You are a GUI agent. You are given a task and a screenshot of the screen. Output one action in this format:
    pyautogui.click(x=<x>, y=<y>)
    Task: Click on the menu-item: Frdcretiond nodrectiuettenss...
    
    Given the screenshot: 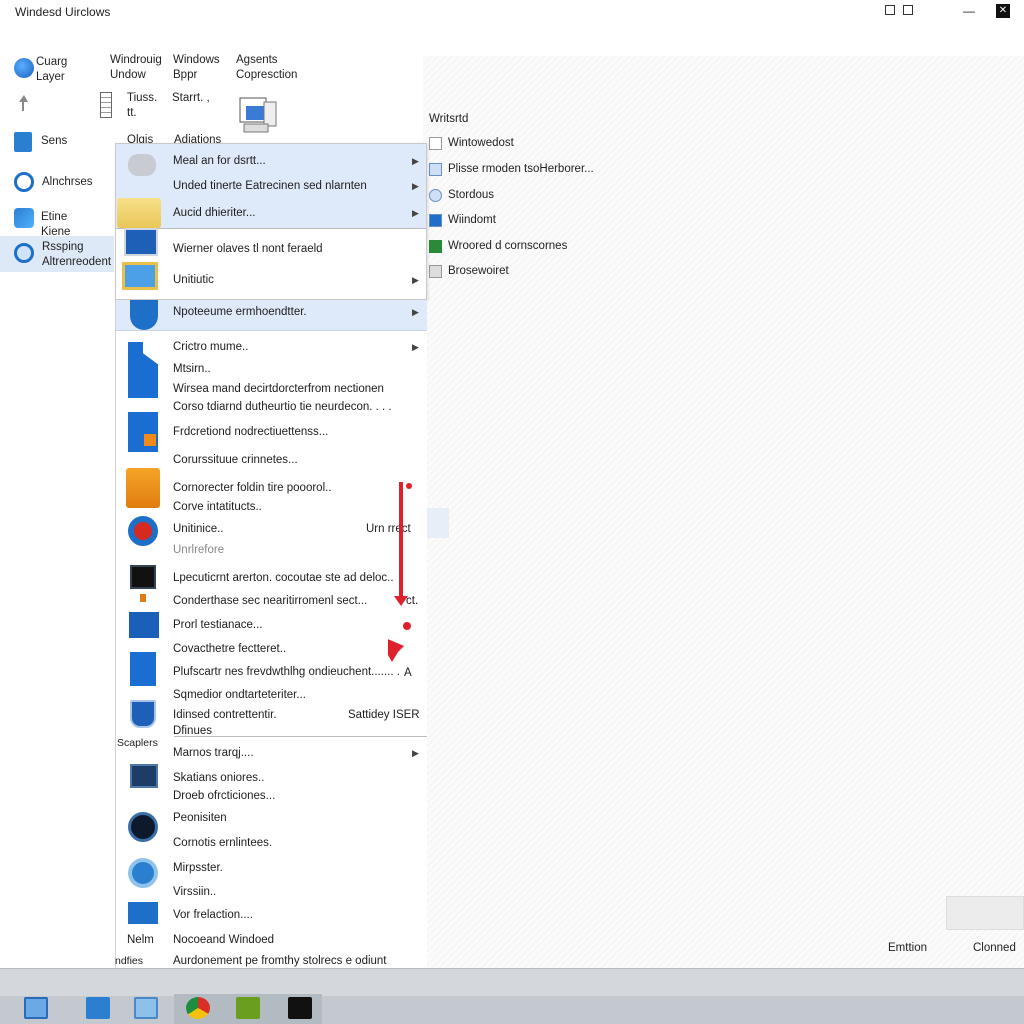 What is the action you would take?
    pyautogui.click(x=250, y=432)
    